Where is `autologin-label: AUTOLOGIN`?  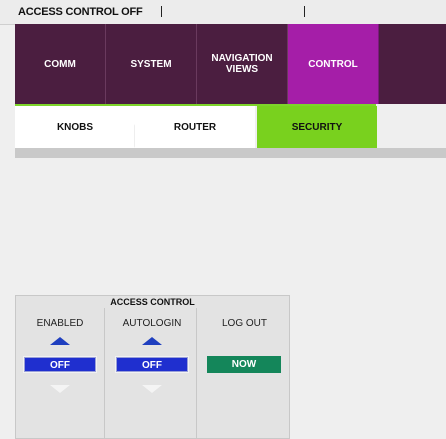
autologin-label: AUTOLOGIN is located at coordinates (152, 323).